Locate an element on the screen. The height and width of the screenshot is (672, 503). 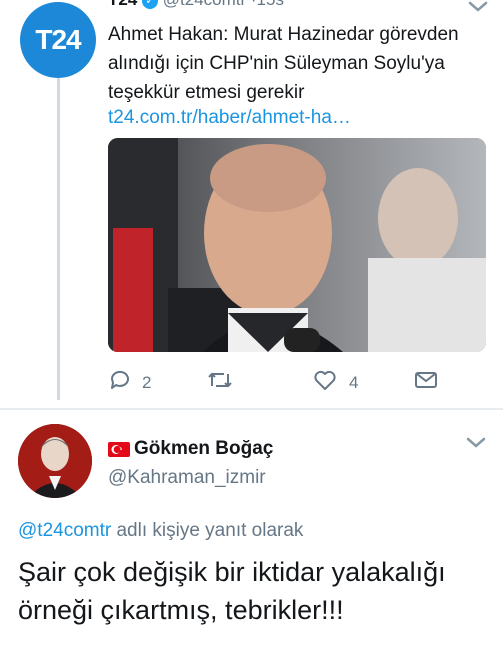
author-name: T24 is located at coordinates (122, 4).